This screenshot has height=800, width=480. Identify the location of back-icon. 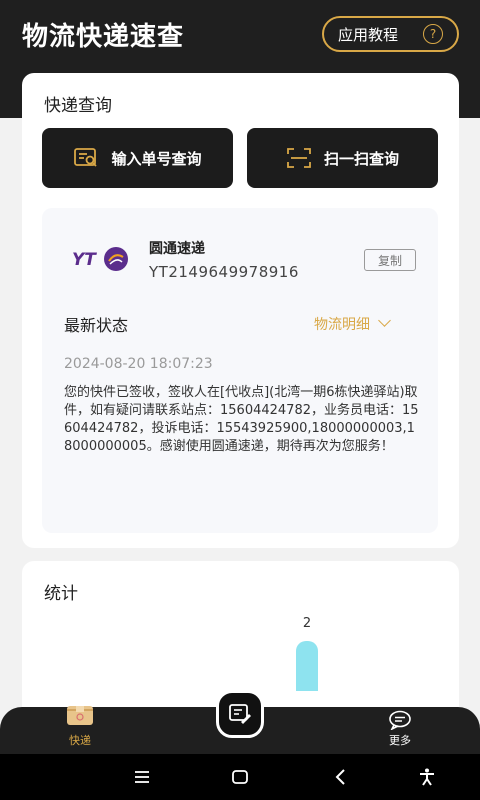
(341, 777).